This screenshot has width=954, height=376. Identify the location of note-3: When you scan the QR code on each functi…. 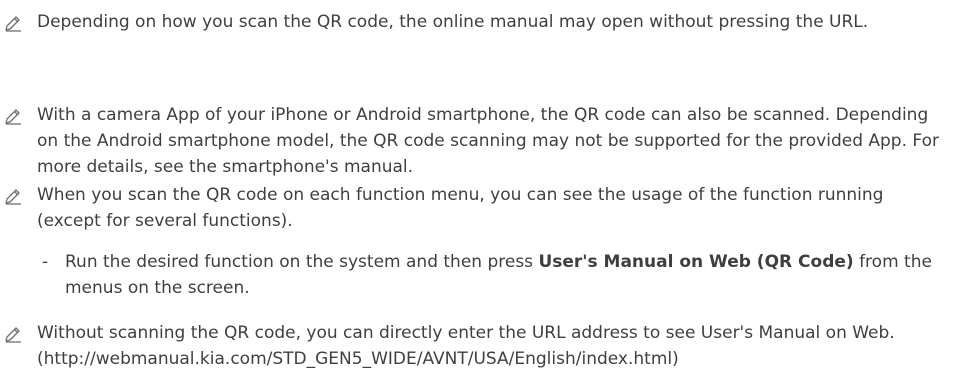
(477, 208).